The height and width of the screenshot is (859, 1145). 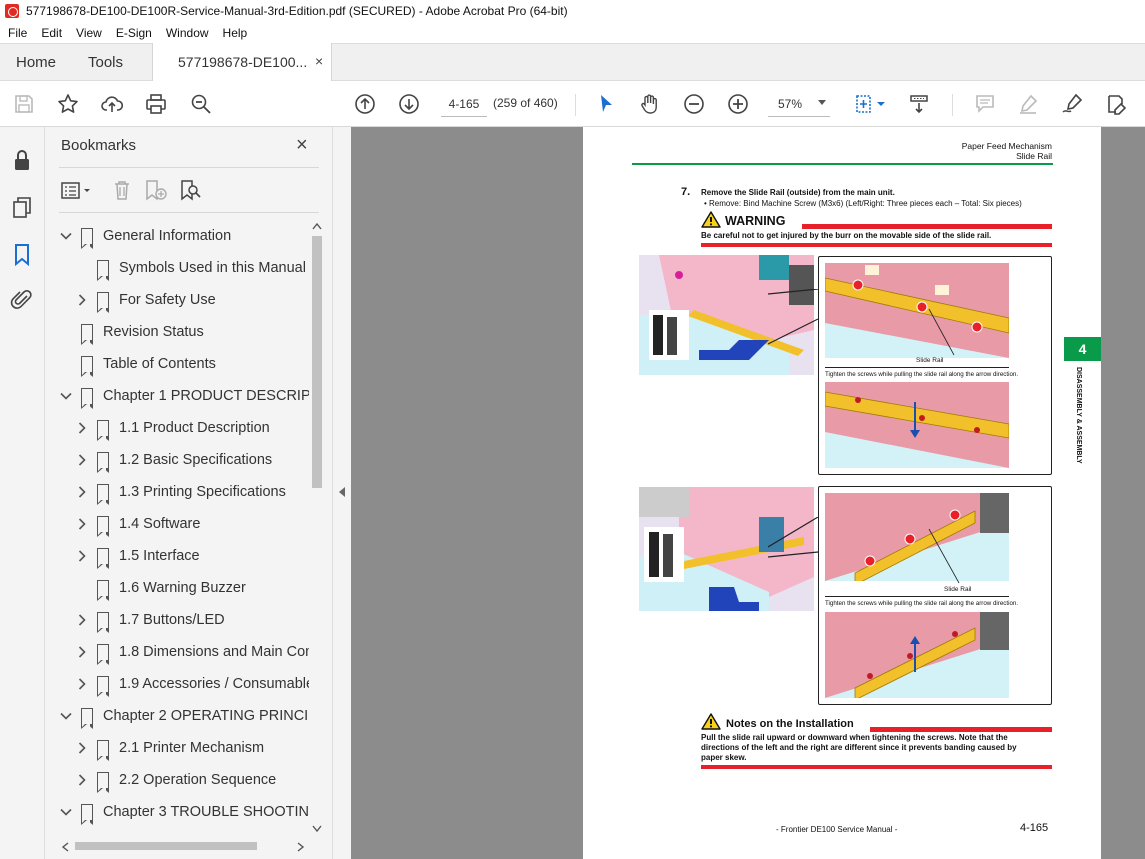 What do you see at coordinates (301, 847) in the screenshot?
I see `scroll-right-icon` at bounding box center [301, 847].